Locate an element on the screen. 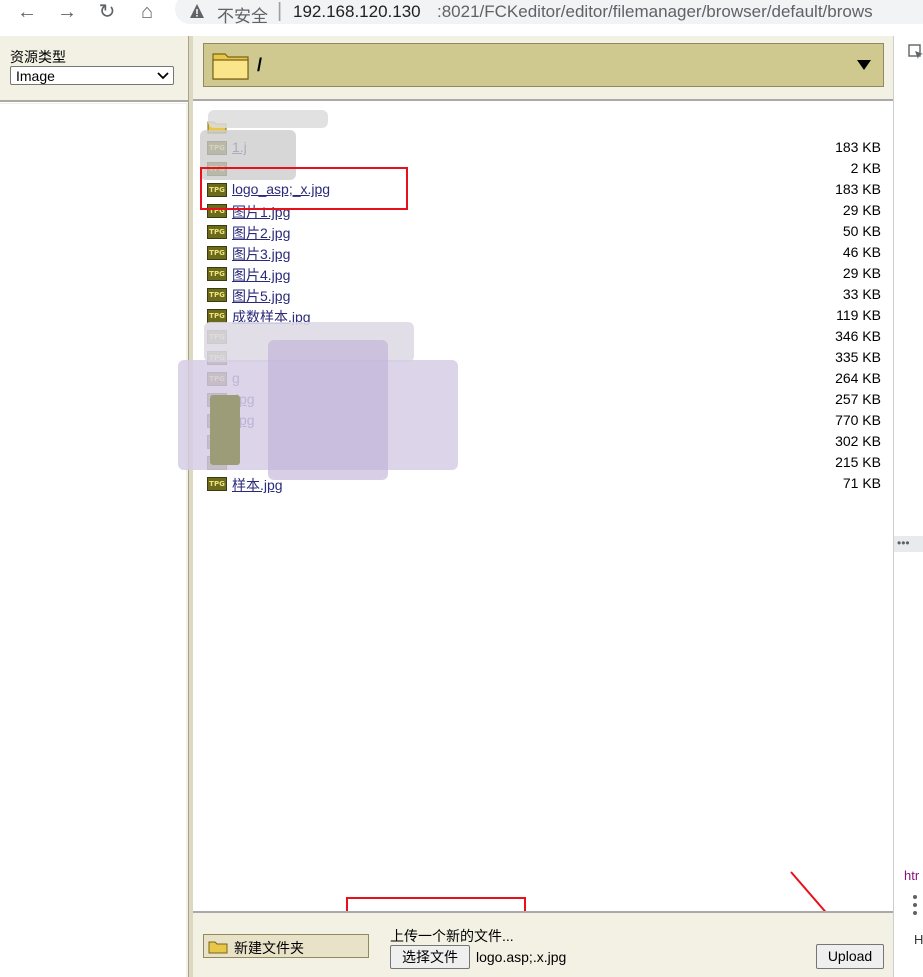 This screenshot has width=923, height=977. file-size: 346 KB is located at coordinates (858, 336).